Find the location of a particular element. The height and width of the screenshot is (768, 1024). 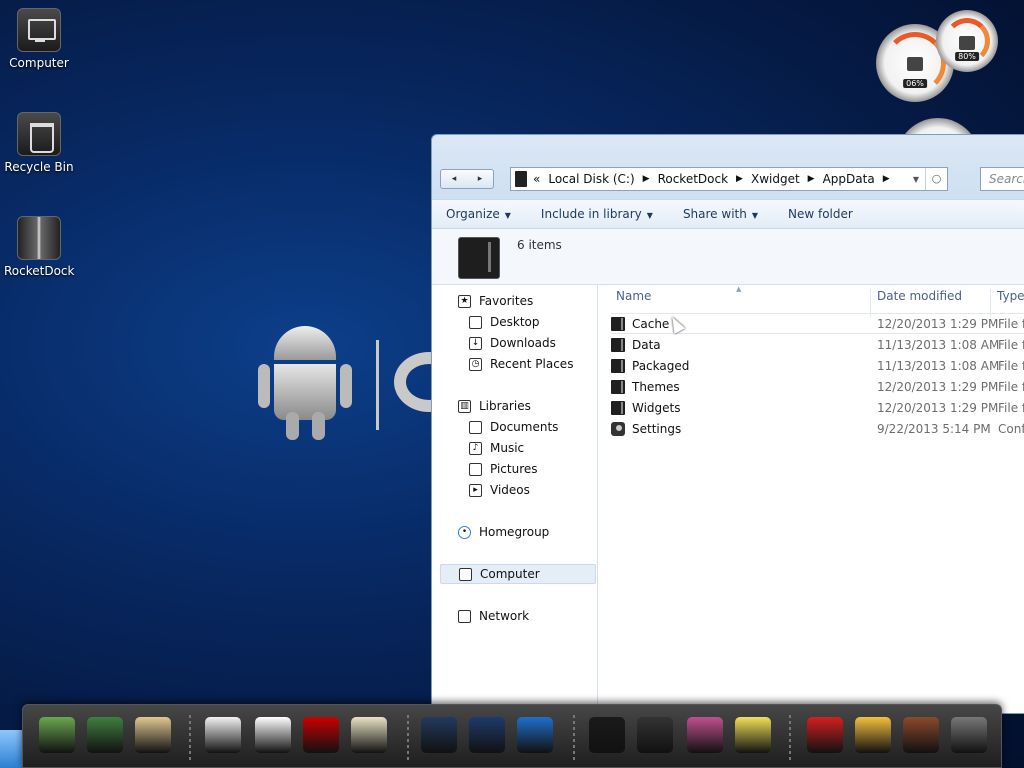

nav-label: Favorites is located at coordinates (506, 301).